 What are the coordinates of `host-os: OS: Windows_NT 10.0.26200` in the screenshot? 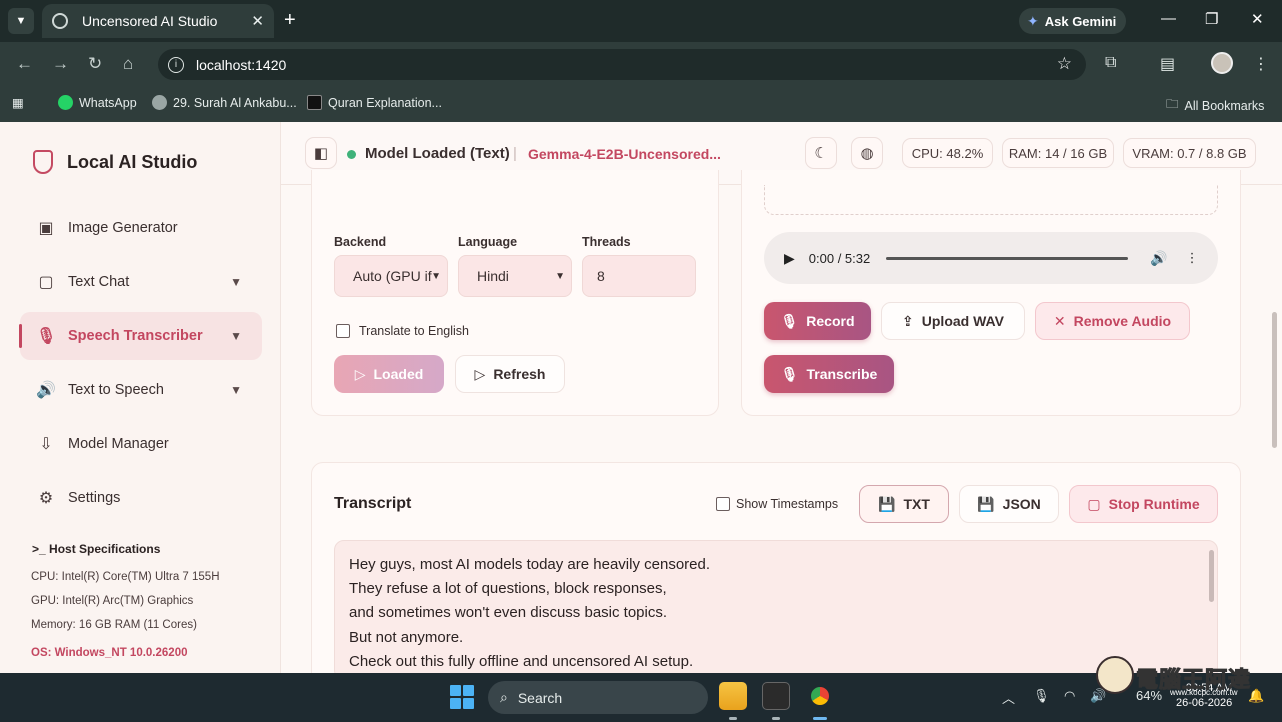 It's located at (109, 653).